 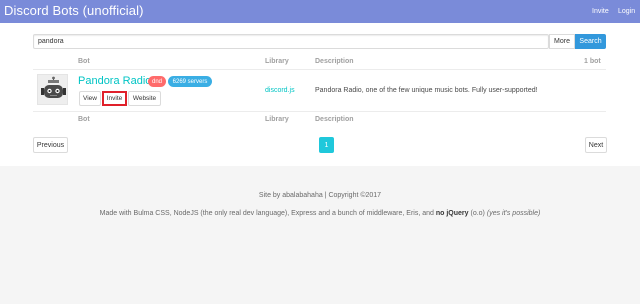 I want to click on more-button: More, so click(x=562, y=41).